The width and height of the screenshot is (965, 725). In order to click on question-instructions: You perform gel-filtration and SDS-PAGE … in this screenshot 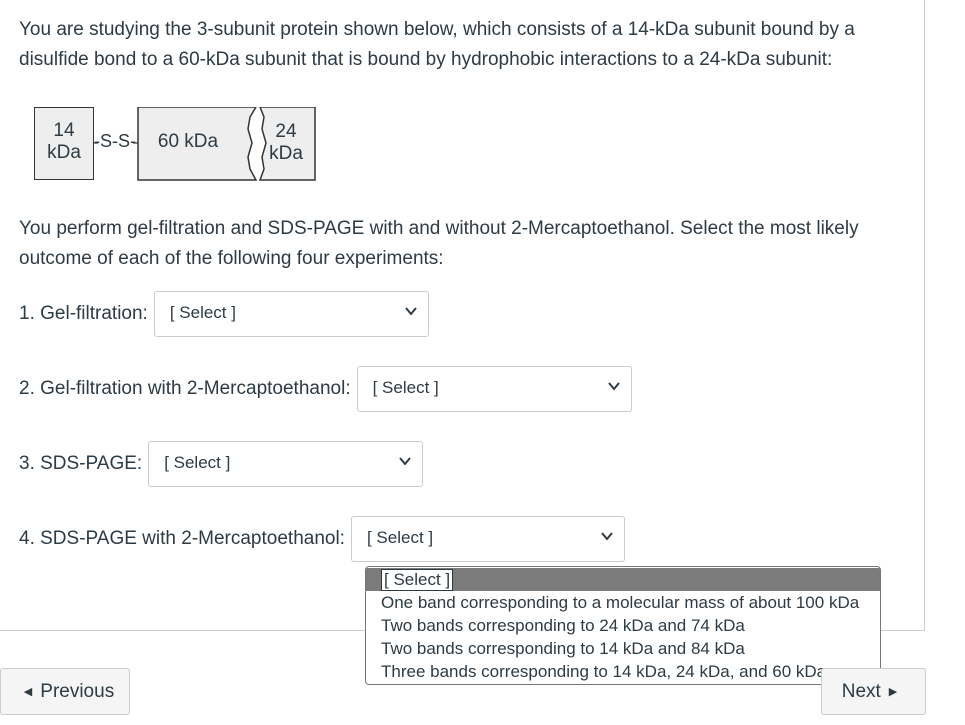, I will do `click(439, 243)`.